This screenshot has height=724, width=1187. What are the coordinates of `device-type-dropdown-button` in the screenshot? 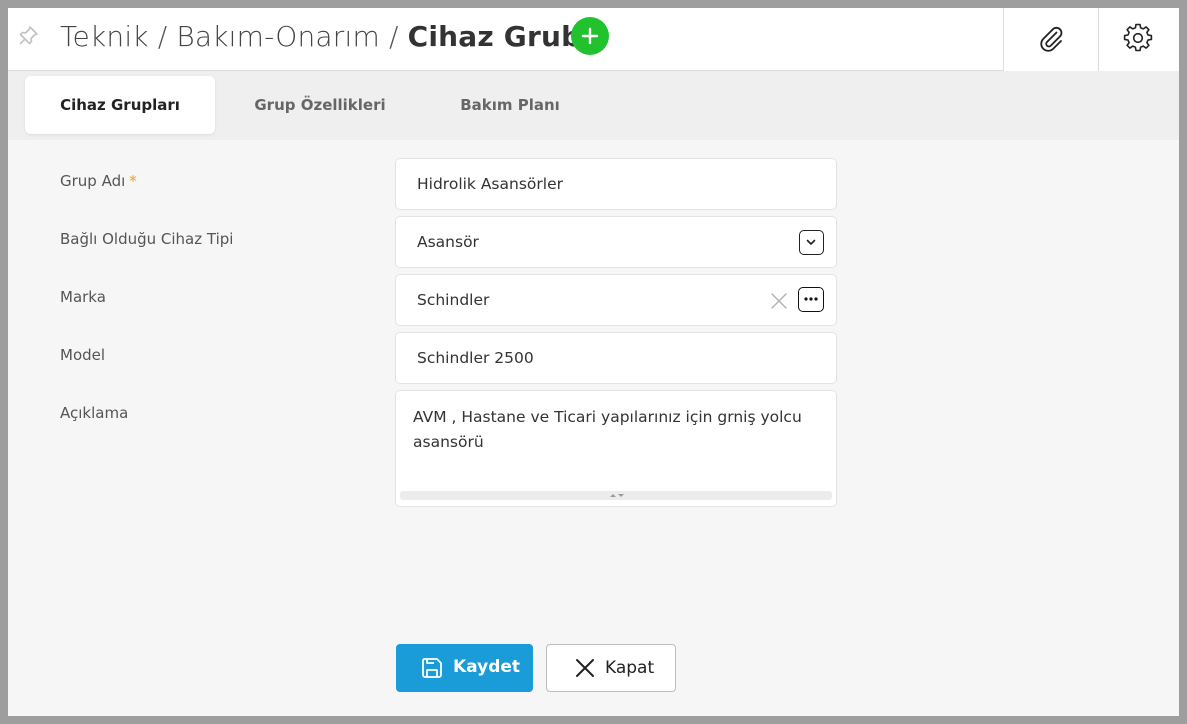 It's located at (811, 242).